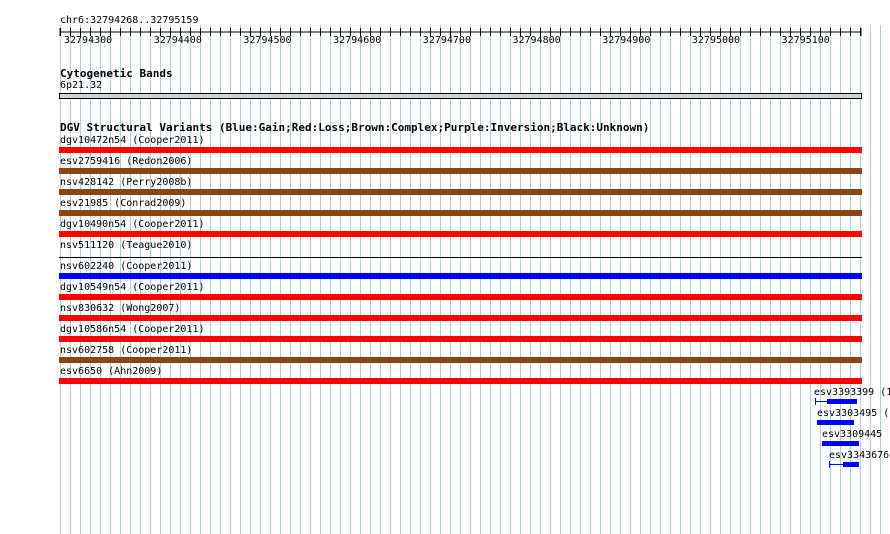 The height and width of the screenshot is (534, 890). I want to click on variant-label: esv2759416 (Redon2006), so click(126, 161).